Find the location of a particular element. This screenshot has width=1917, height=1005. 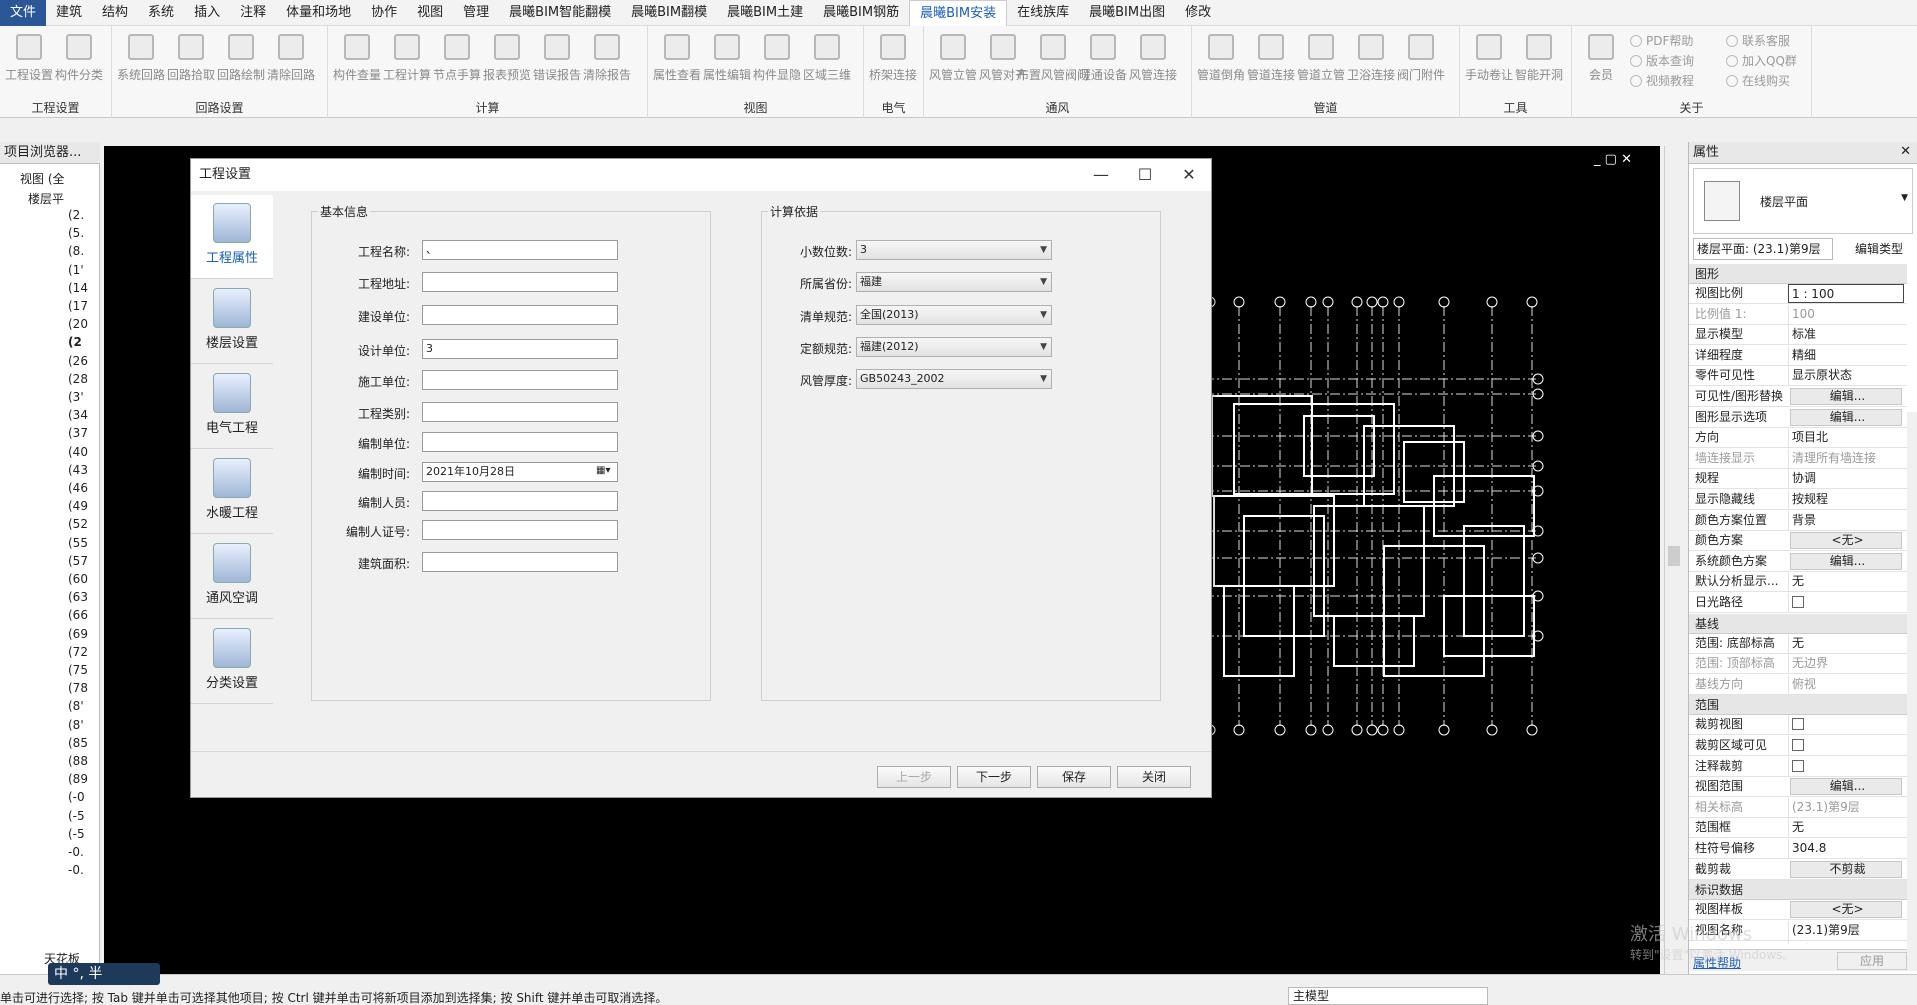

sidebar-item: 电气工程 is located at coordinates (232, 407).